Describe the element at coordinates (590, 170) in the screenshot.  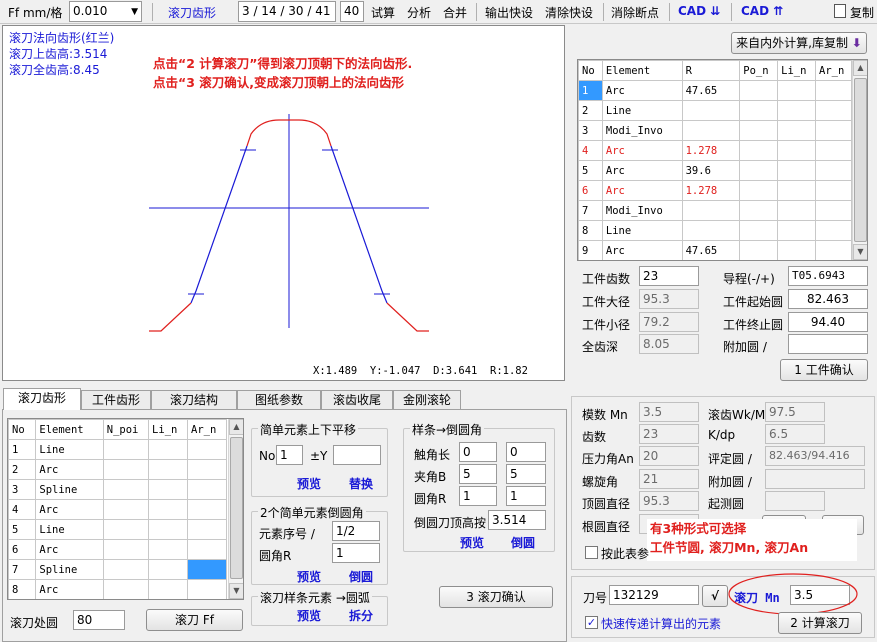
I see `cell-no: 5` at that location.